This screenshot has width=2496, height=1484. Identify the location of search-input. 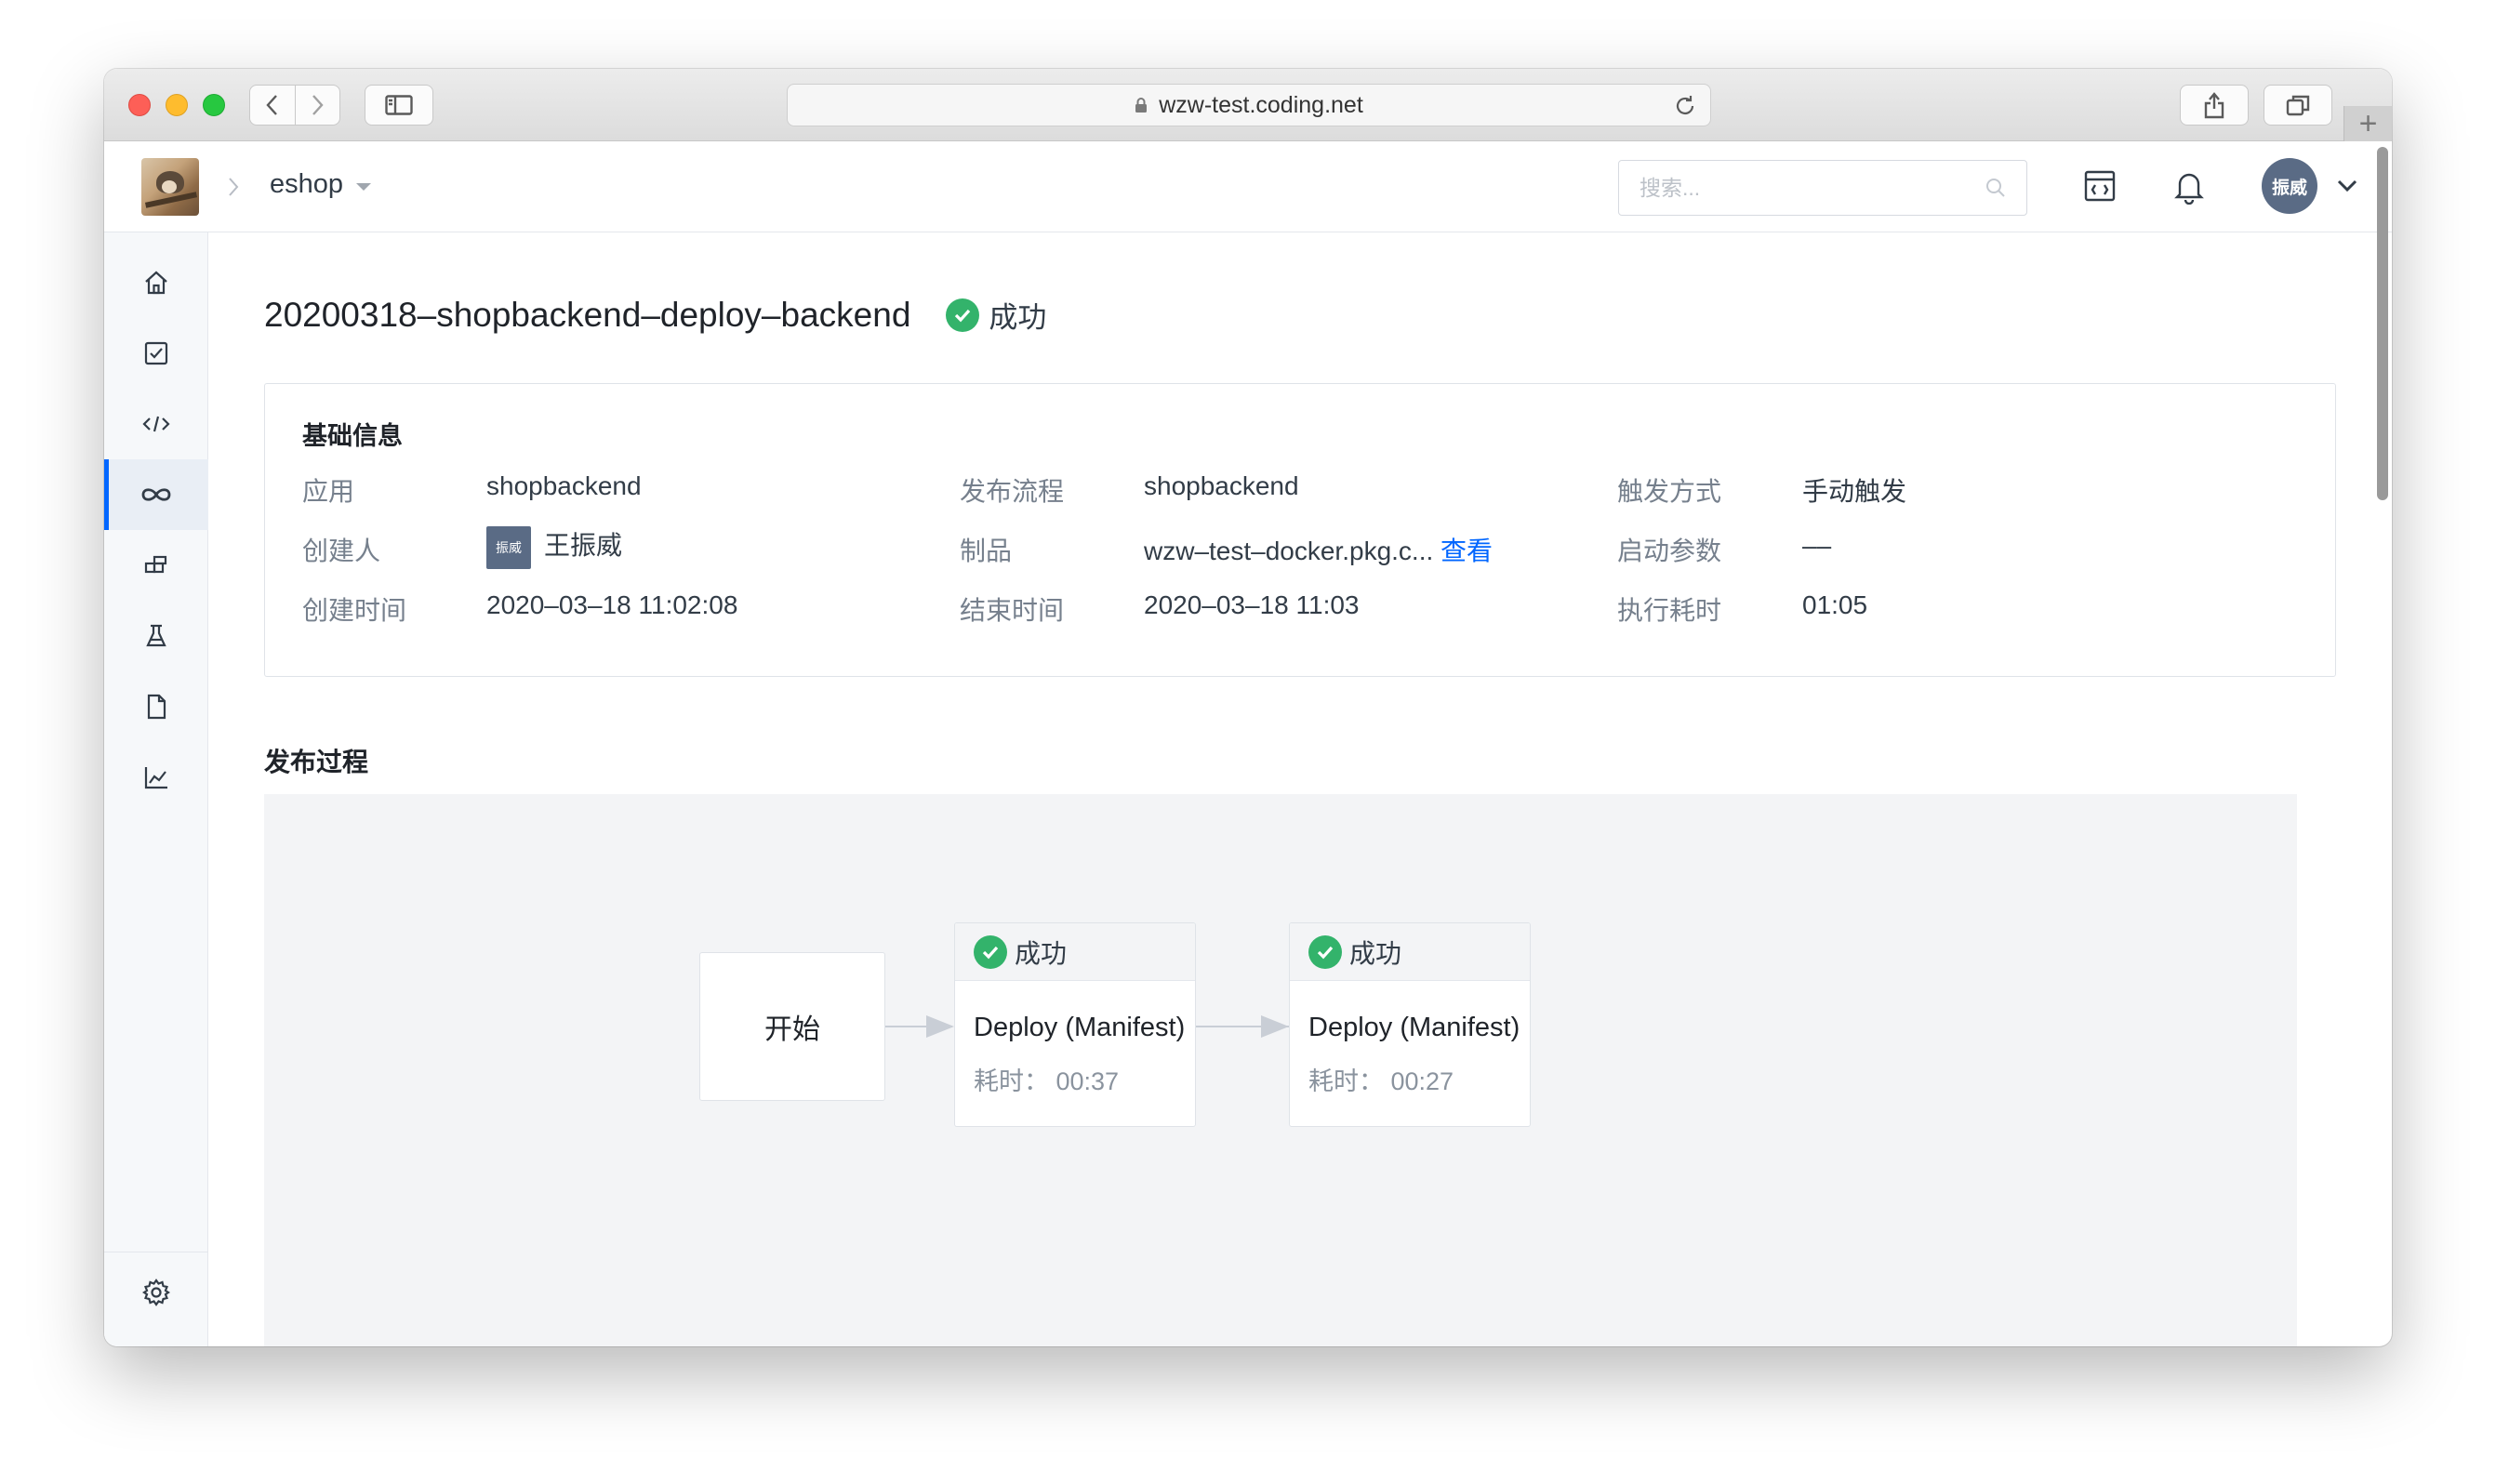
(1807, 188).